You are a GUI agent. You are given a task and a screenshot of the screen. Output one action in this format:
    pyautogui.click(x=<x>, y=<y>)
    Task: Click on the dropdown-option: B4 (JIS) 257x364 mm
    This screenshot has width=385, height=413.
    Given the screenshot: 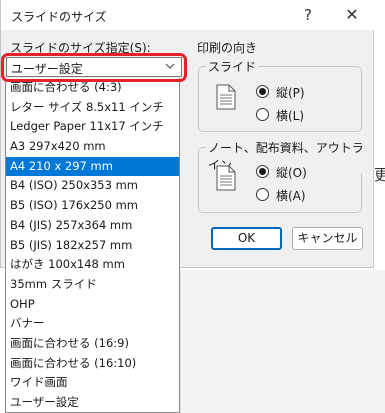 What is the action you would take?
    pyautogui.click(x=92, y=226)
    